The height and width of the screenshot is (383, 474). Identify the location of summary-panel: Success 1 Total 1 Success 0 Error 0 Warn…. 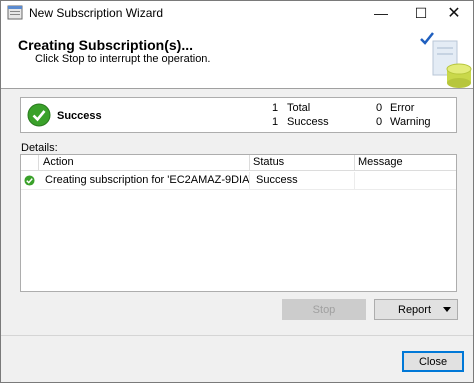
(238, 115).